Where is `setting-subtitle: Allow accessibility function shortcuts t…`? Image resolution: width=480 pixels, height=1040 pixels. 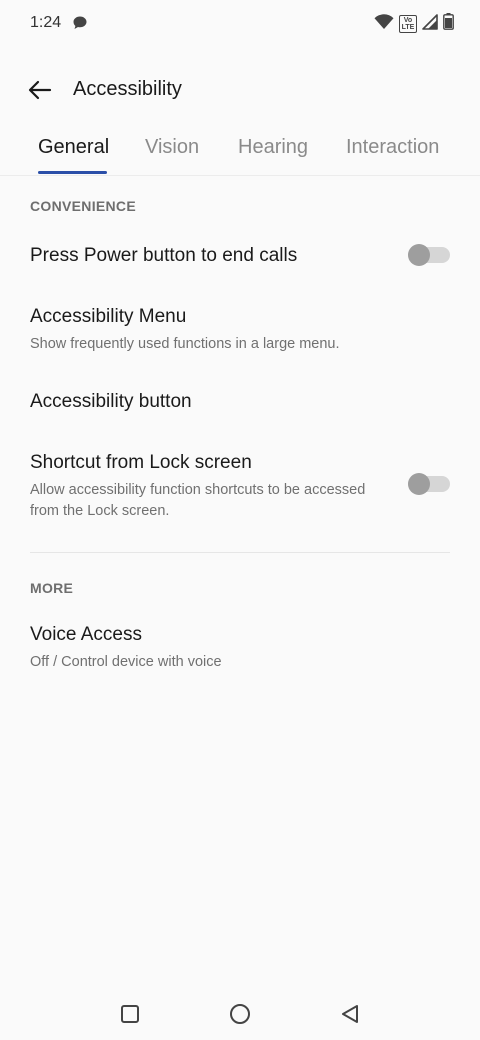
setting-subtitle: Allow accessibility function shortcuts t… is located at coordinates (198, 500).